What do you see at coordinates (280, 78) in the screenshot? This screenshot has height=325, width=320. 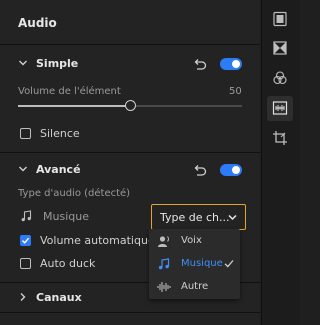 I see `color-icon` at bounding box center [280, 78].